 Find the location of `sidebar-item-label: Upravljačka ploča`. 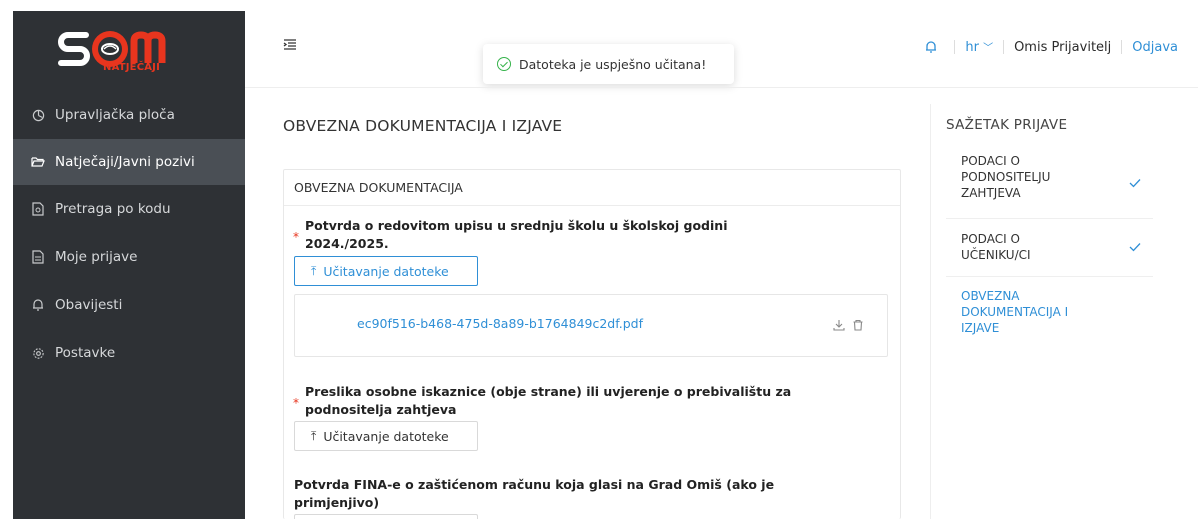

sidebar-item-label: Upravljačka ploča is located at coordinates (115, 115).